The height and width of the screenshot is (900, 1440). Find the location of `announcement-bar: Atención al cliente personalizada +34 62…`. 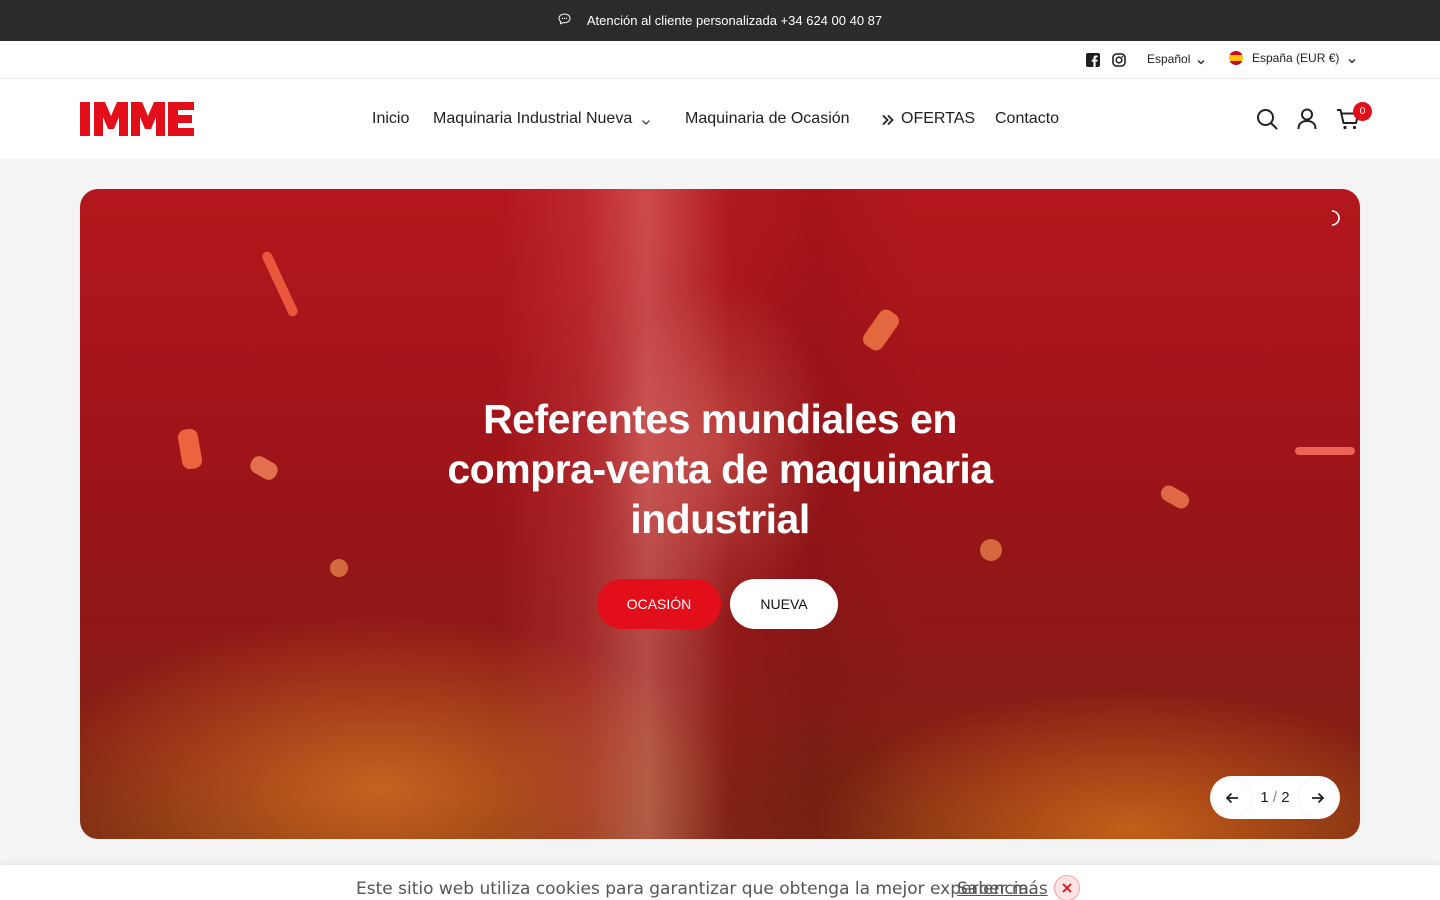

announcement-bar: Atención al cliente personalizada +34 62… is located at coordinates (720, 20).